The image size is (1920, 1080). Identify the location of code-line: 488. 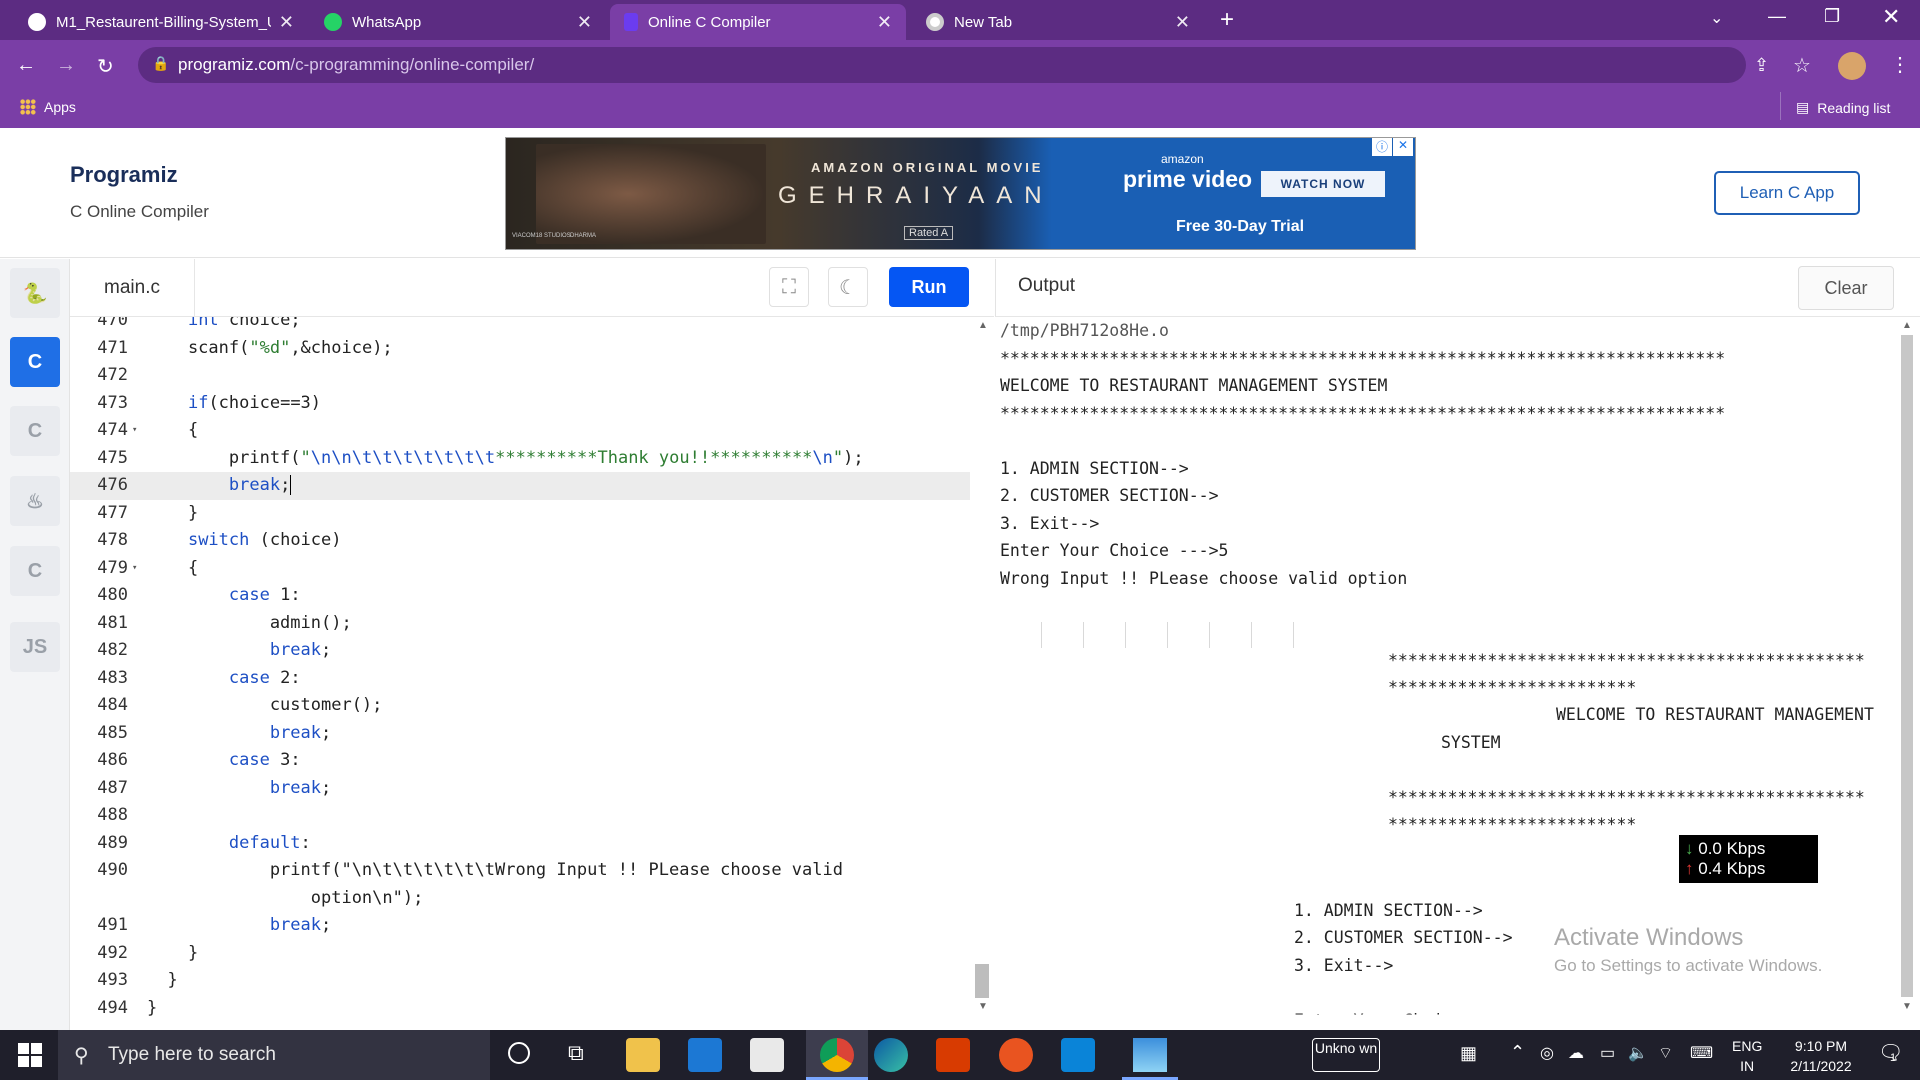
(520, 816).